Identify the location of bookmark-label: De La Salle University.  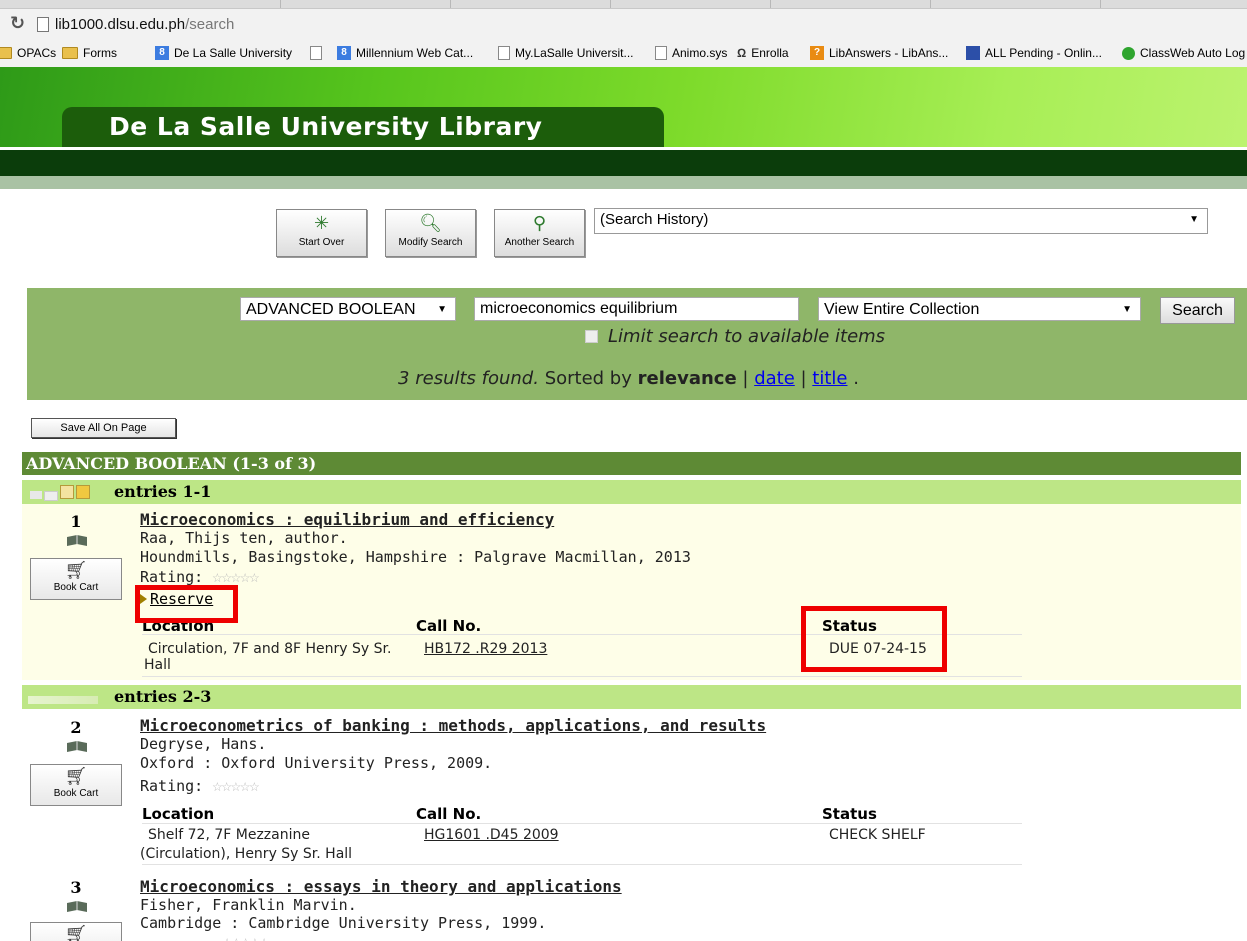
(233, 53).